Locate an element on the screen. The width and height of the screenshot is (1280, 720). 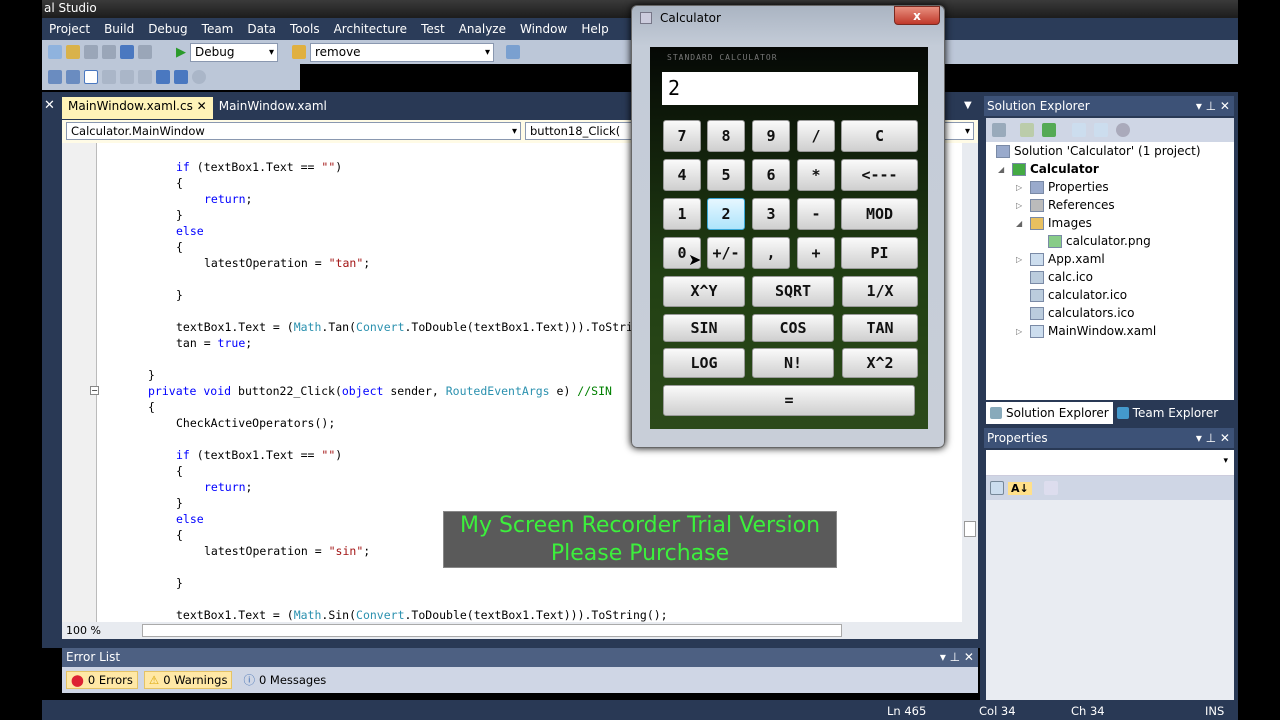
paste-icon is located at coordinates (73, 52).